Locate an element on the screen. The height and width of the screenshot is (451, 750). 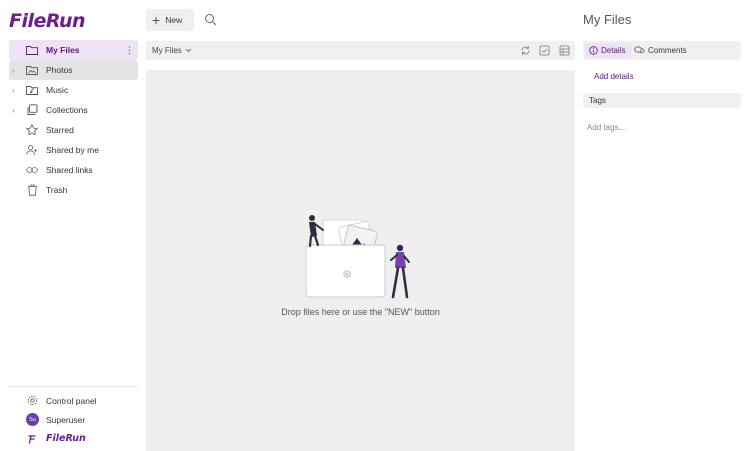
sidebar-item-my-files: My Files ⋮ is located at coordinates (73, 50).